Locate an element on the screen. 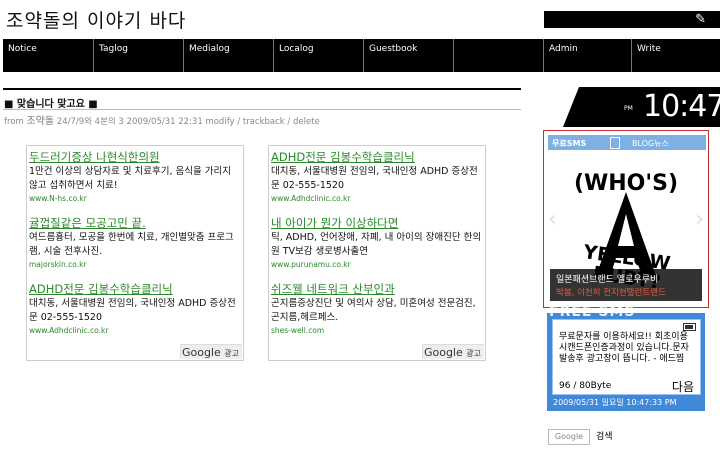  ad-title: 귤껍질같은 모공고민 끝. is located at coordinates (135, 223).